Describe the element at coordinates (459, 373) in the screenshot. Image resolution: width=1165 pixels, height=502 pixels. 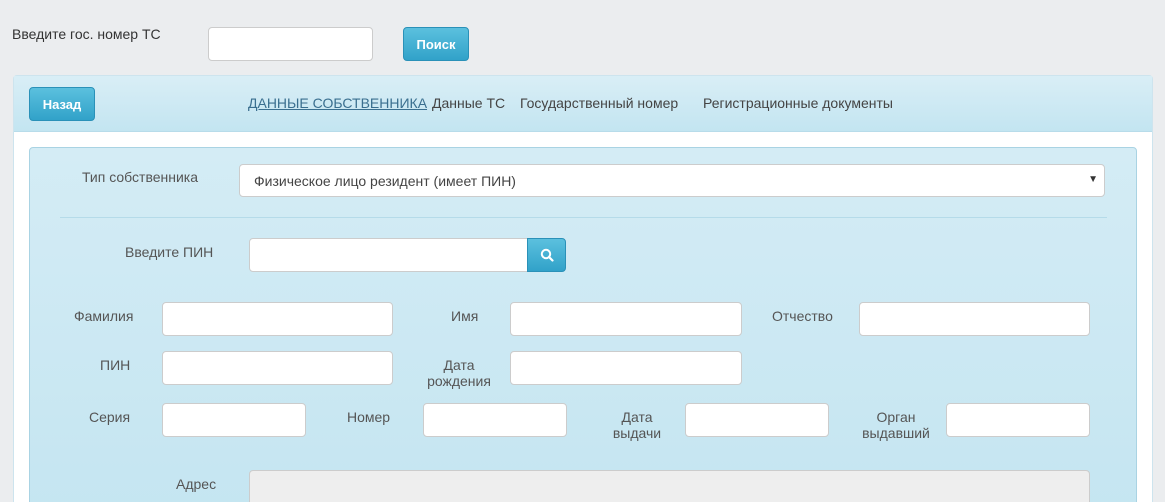
I see `birthdate-label: Дата рождения` at that location.